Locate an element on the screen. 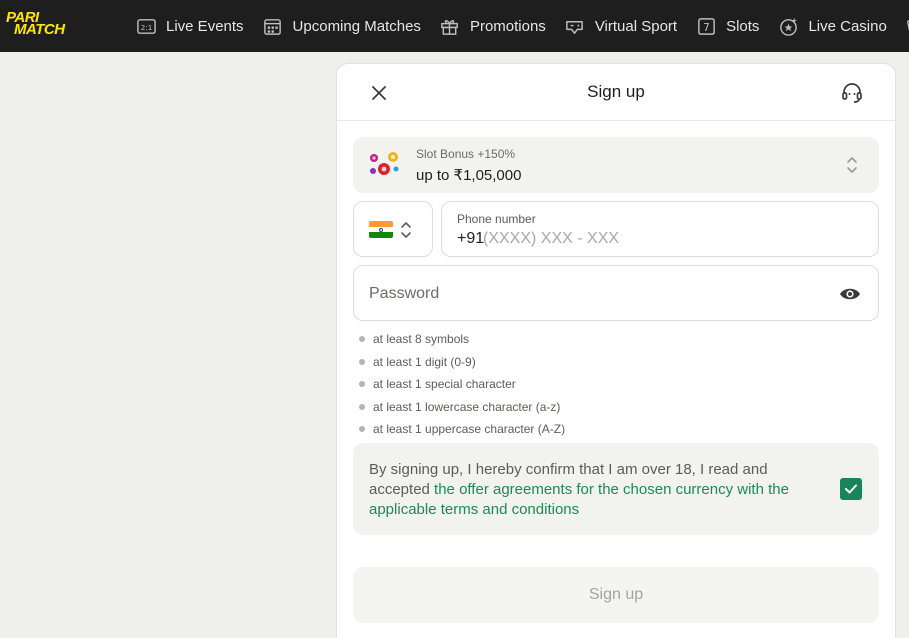 This screenshot has width=909, height=638. nav-label: Slots is located at coordinates (743, 26).